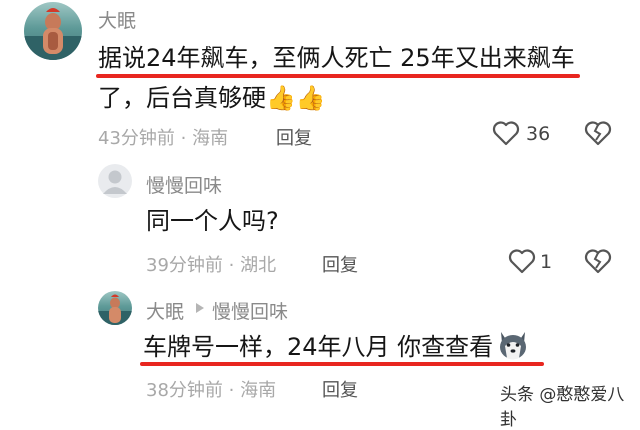 The image size is (640, 430). Describe the element at coordinates (336, 58) in the screenshot. I see `comment-text-line1: 据说24年飙车，至俩人死亡 25年又出来飙车` at that location.